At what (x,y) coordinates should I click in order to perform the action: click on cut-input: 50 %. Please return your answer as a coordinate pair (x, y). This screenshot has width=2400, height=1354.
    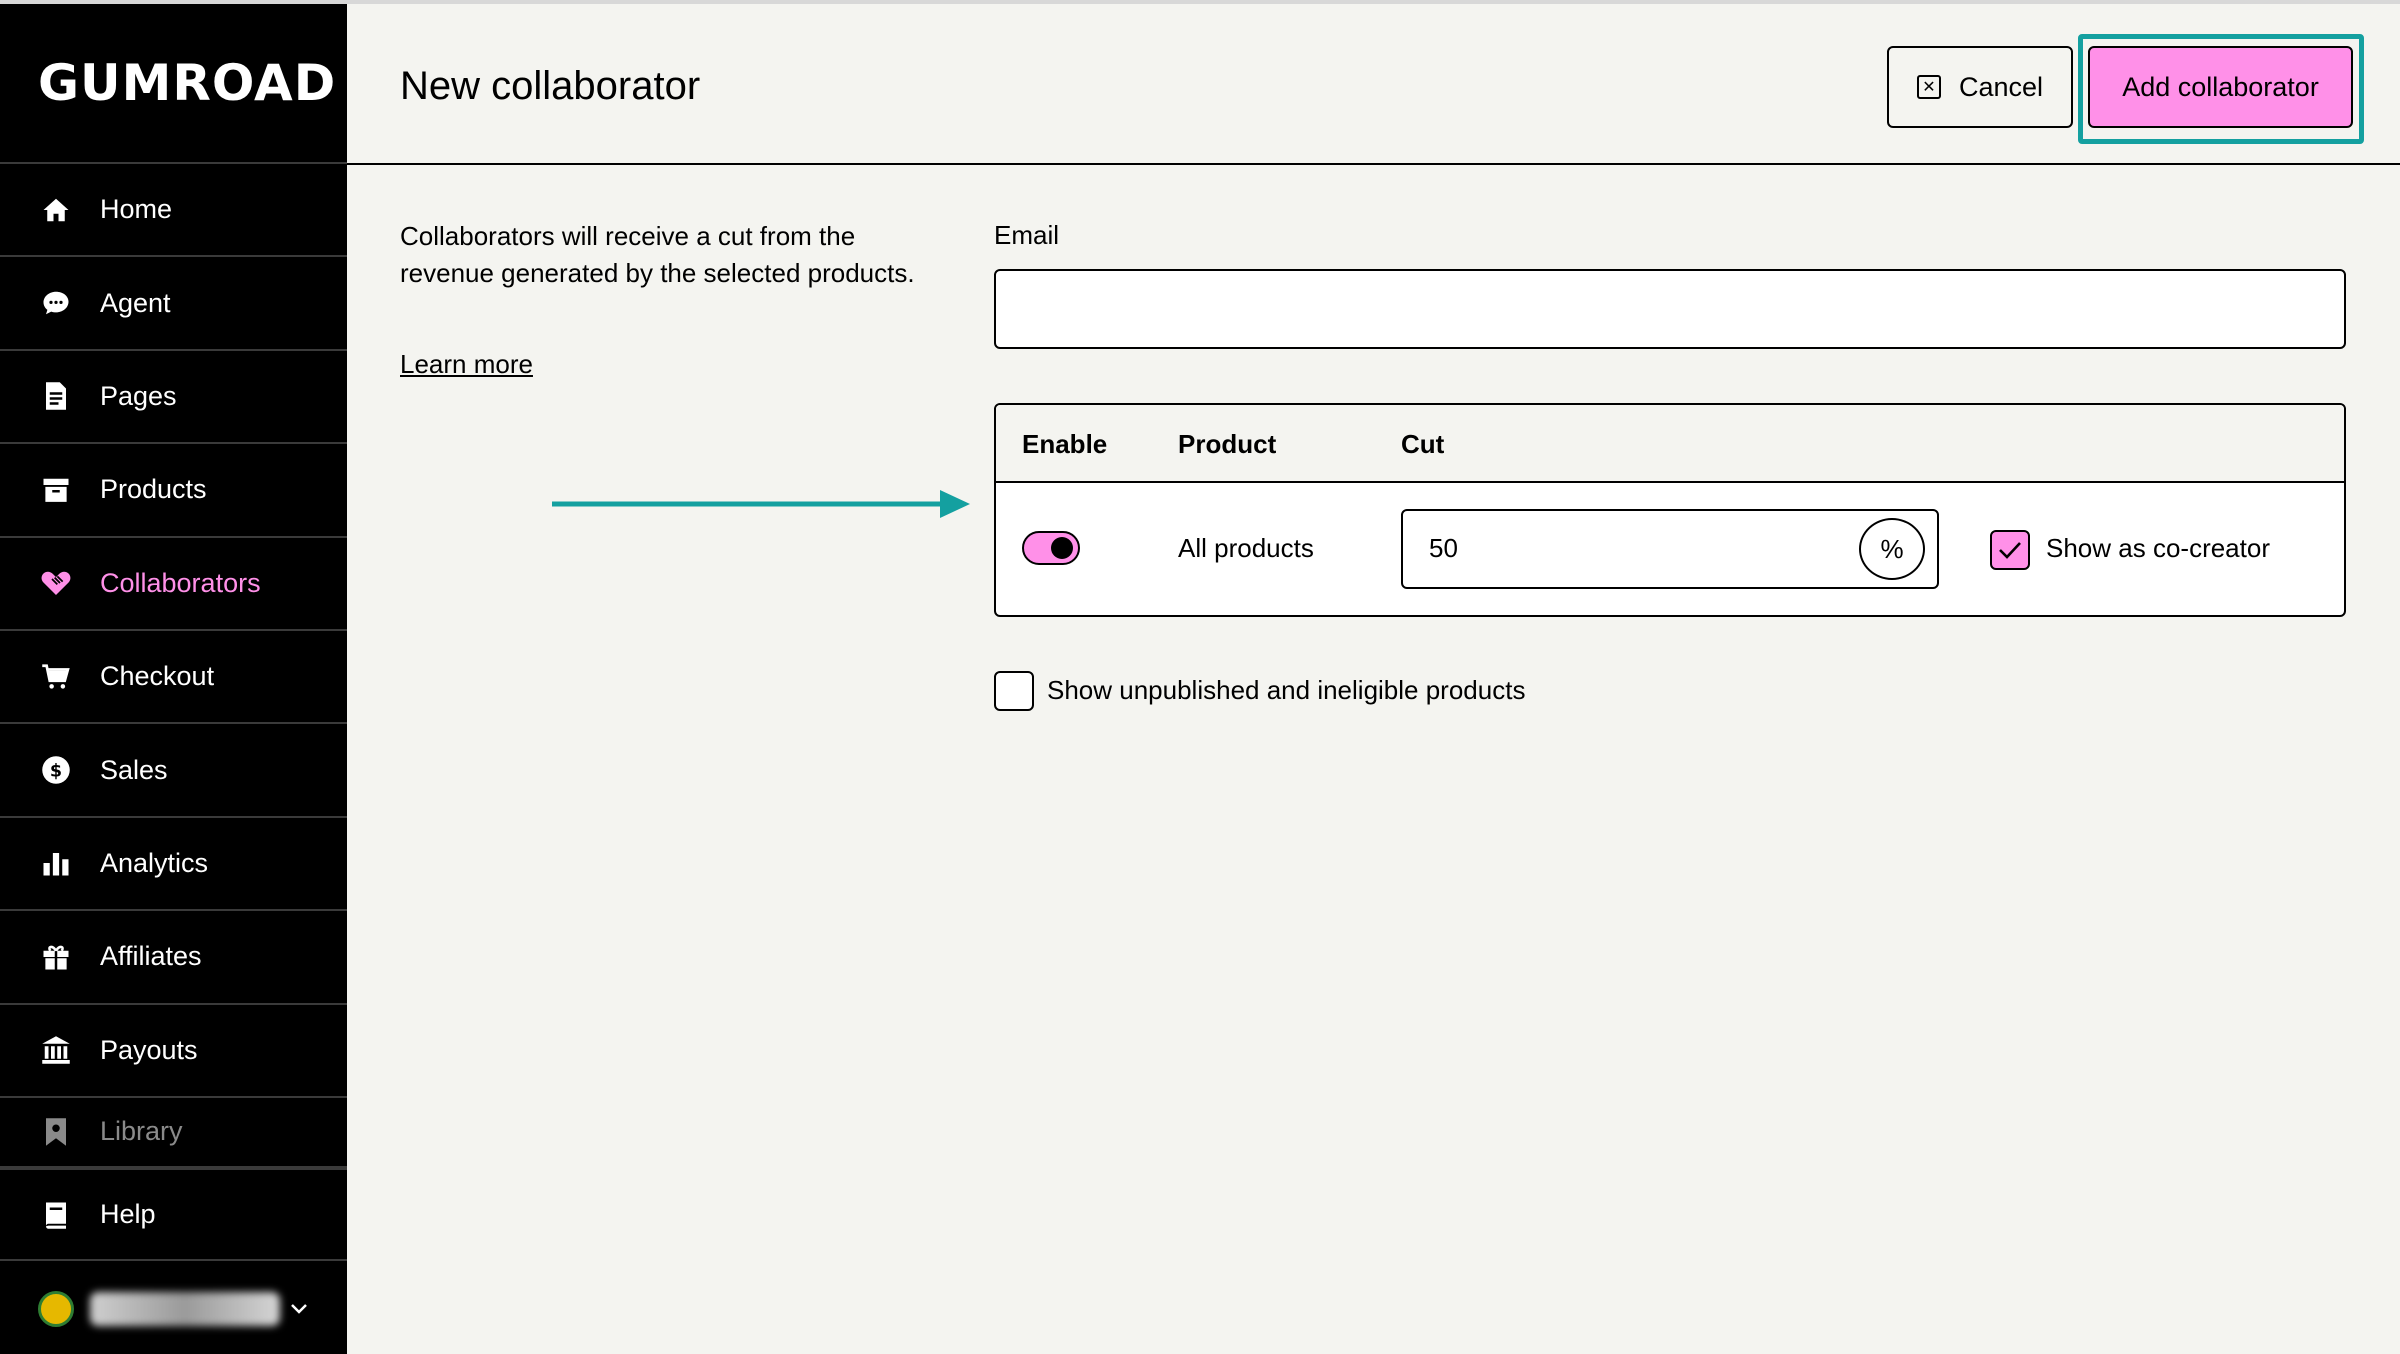
    Looking at the image, I should click on (1670, 549).